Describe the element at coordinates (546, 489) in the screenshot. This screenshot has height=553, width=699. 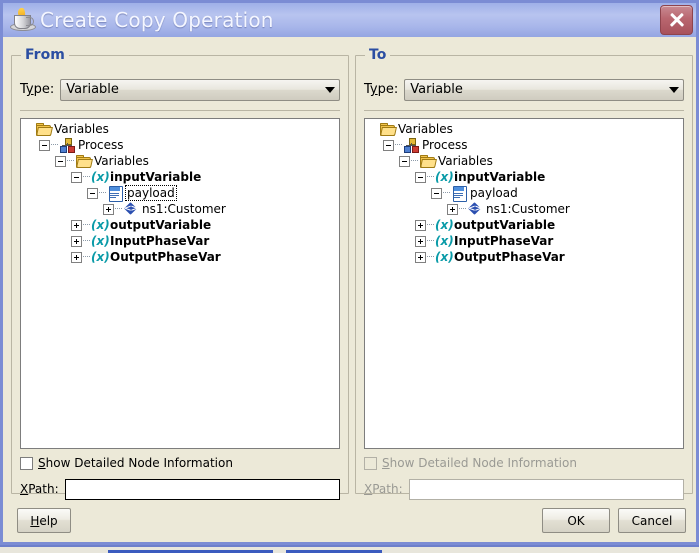
I see `xpath-input-to` at that location.